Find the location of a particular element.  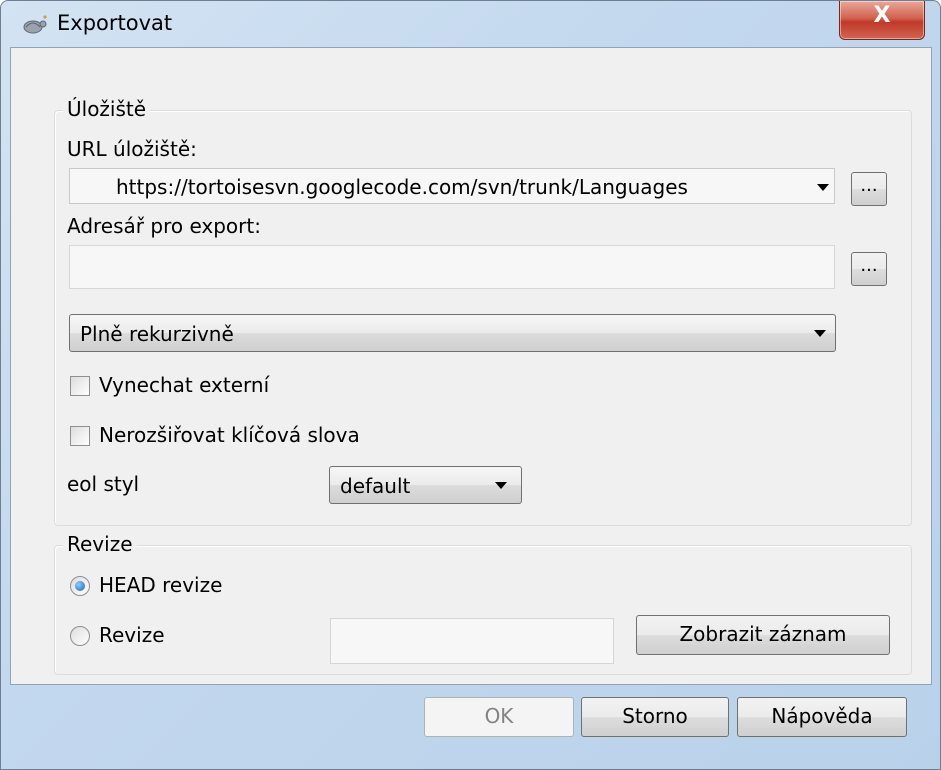

cancel-button: Storno is located at coordinates (655, 717).